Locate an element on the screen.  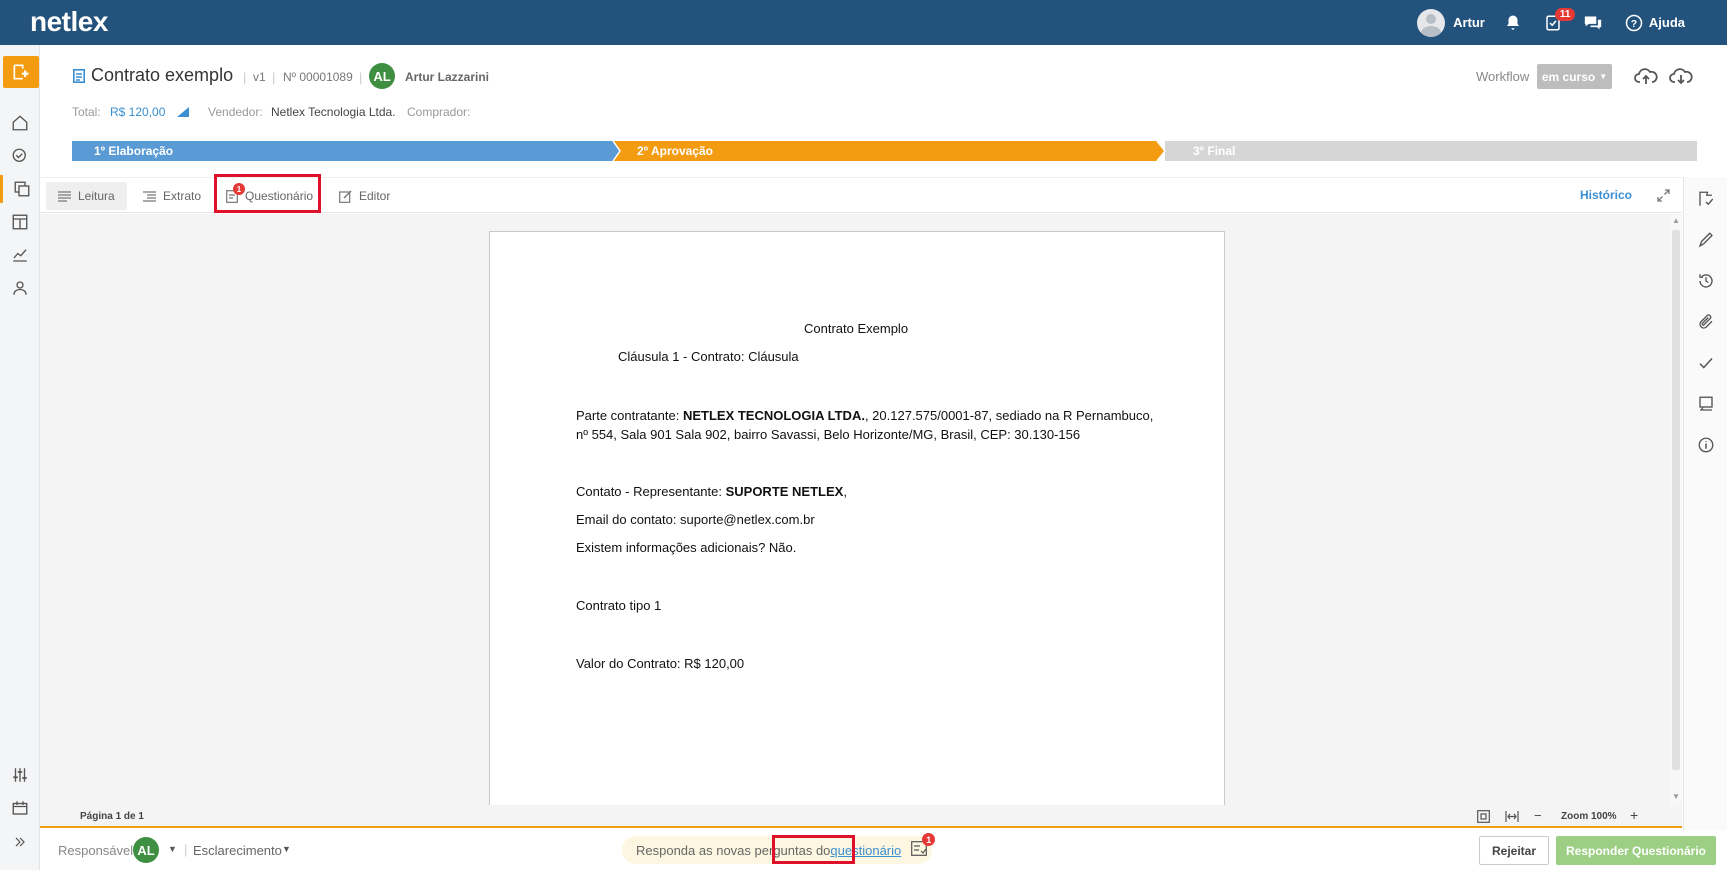
scroll-thumb is located at coordinates (1676, 500).